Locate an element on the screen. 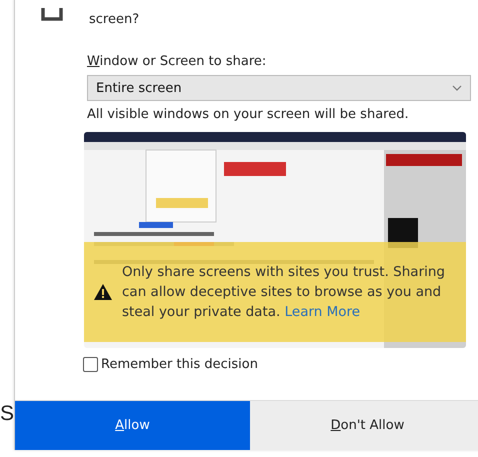 Image resolution: width=478 pixels, height=457 pixels. deny-button: Don't Allow is located at coordinates (364, 425).